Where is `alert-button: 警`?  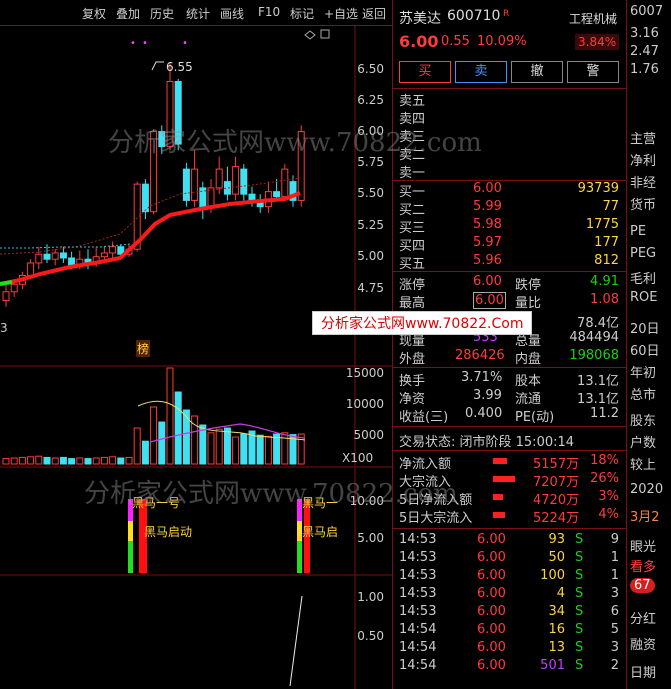 alert-button: 警 is located at coordinates (593, 72).